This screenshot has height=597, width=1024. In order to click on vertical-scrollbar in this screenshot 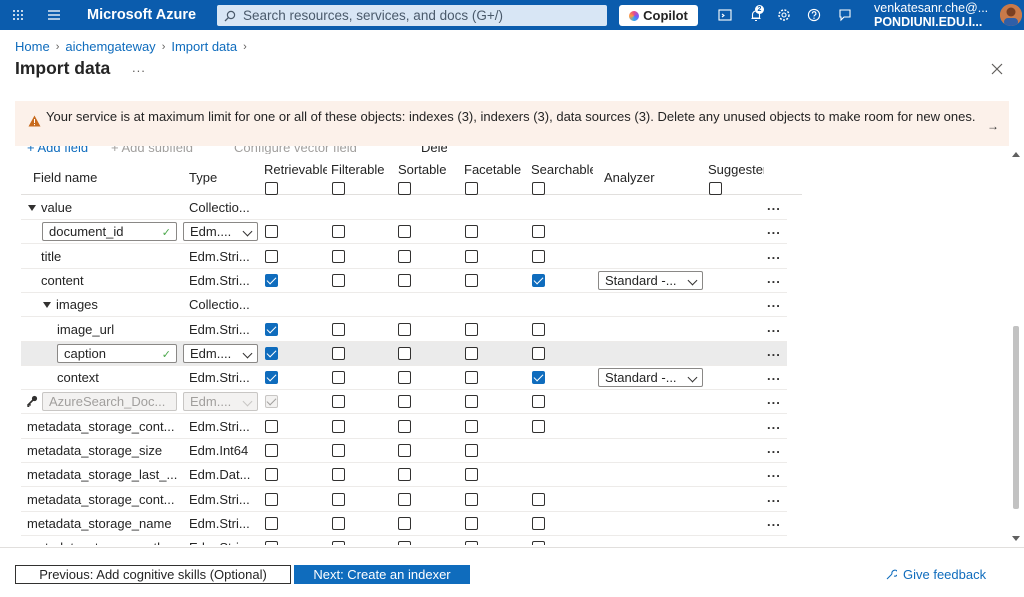, I will do `click(1016, 346)`.